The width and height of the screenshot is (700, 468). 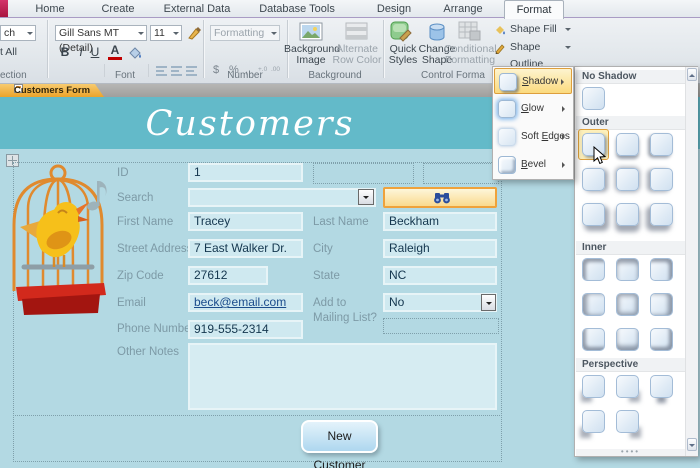 I want to click on conditional-formatting-icon, so click(x=470, y=32).